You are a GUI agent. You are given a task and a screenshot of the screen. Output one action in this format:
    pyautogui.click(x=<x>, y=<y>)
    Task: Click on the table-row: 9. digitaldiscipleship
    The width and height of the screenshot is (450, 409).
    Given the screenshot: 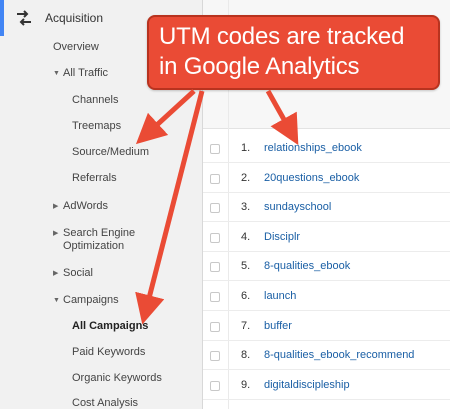 What is the action you would take?
    pyautogui.click(x=326, y=386)
    